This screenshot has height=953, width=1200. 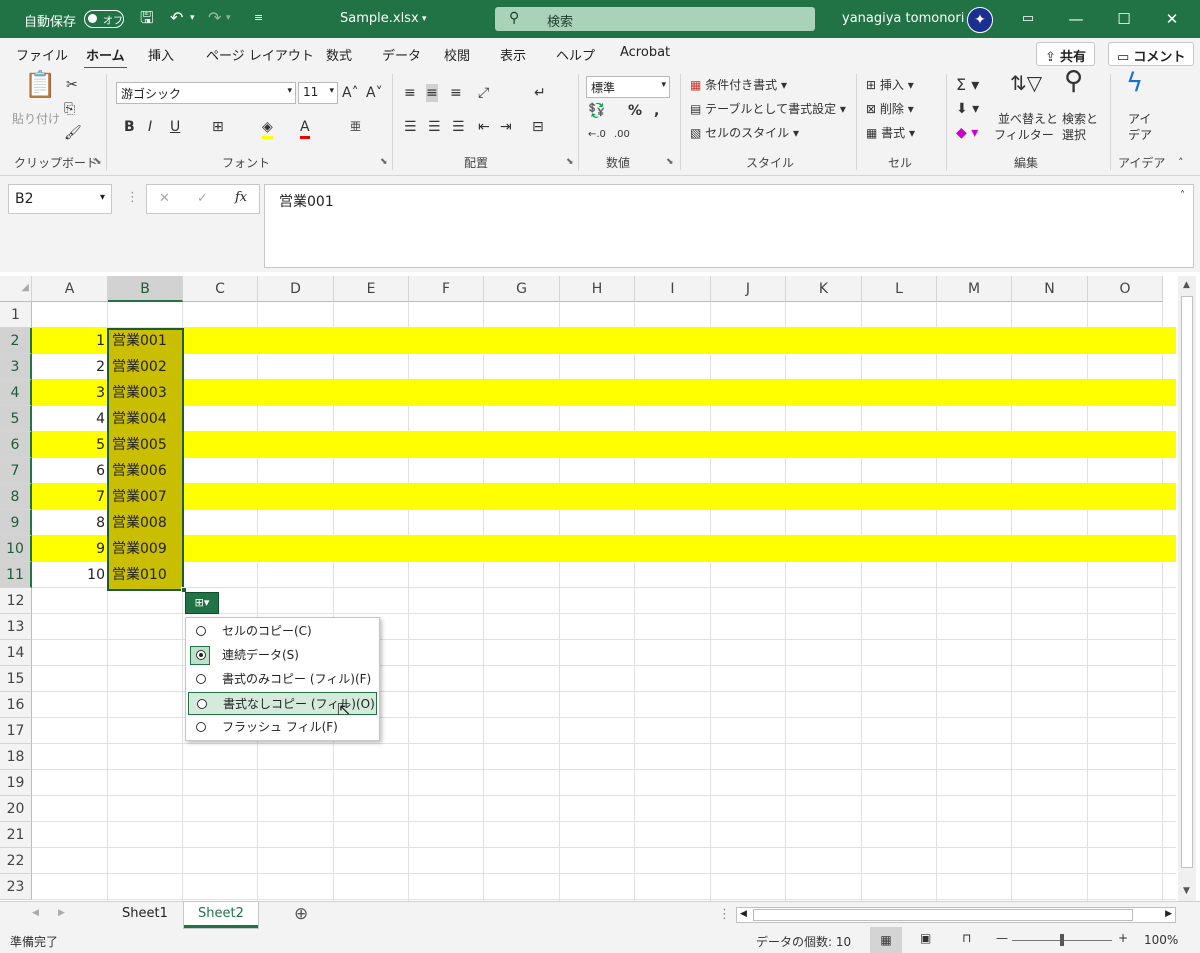 I want to click on enter-icon: ✓, so click(x=202, y=198).